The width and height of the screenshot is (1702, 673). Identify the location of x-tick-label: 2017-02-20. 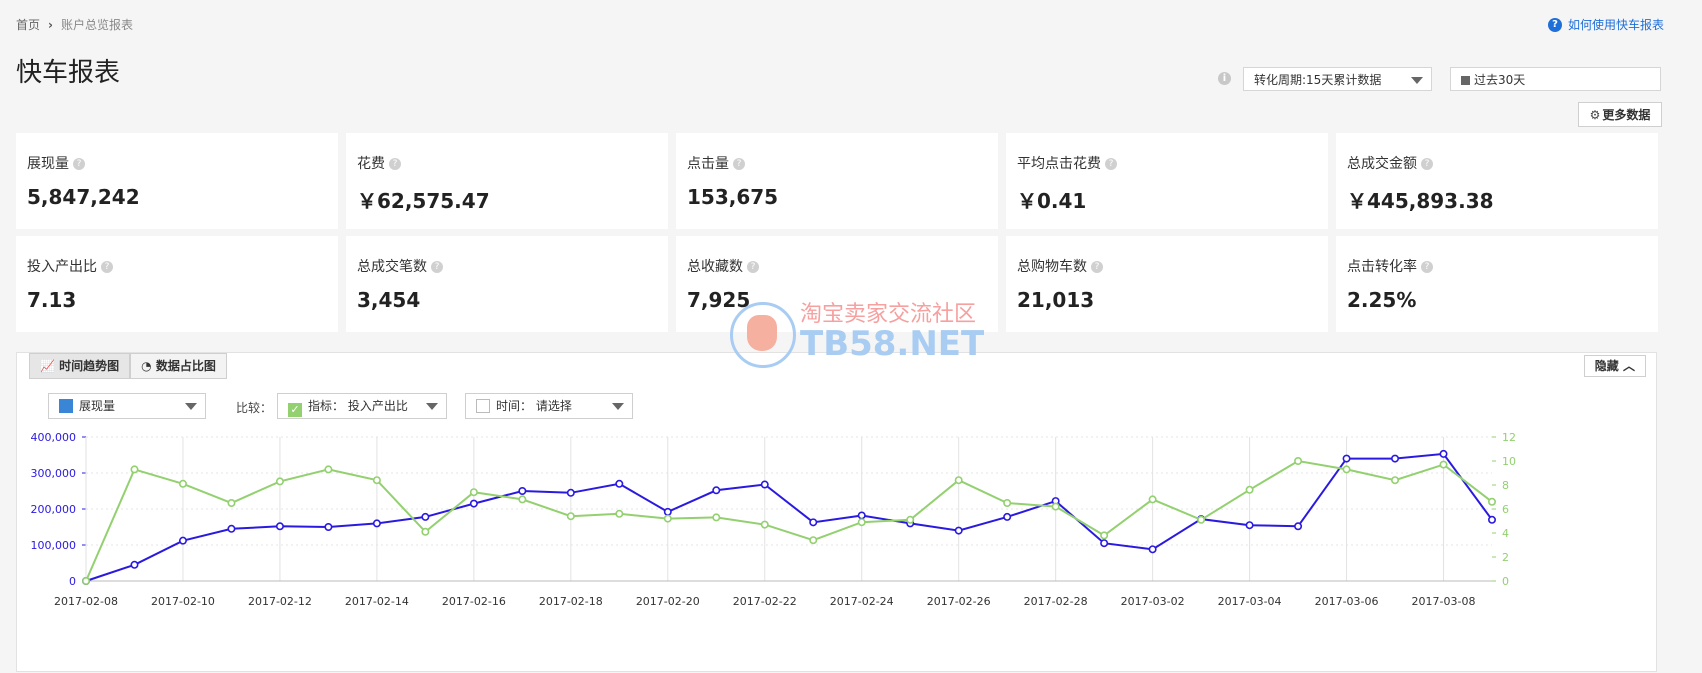
(668, 601).